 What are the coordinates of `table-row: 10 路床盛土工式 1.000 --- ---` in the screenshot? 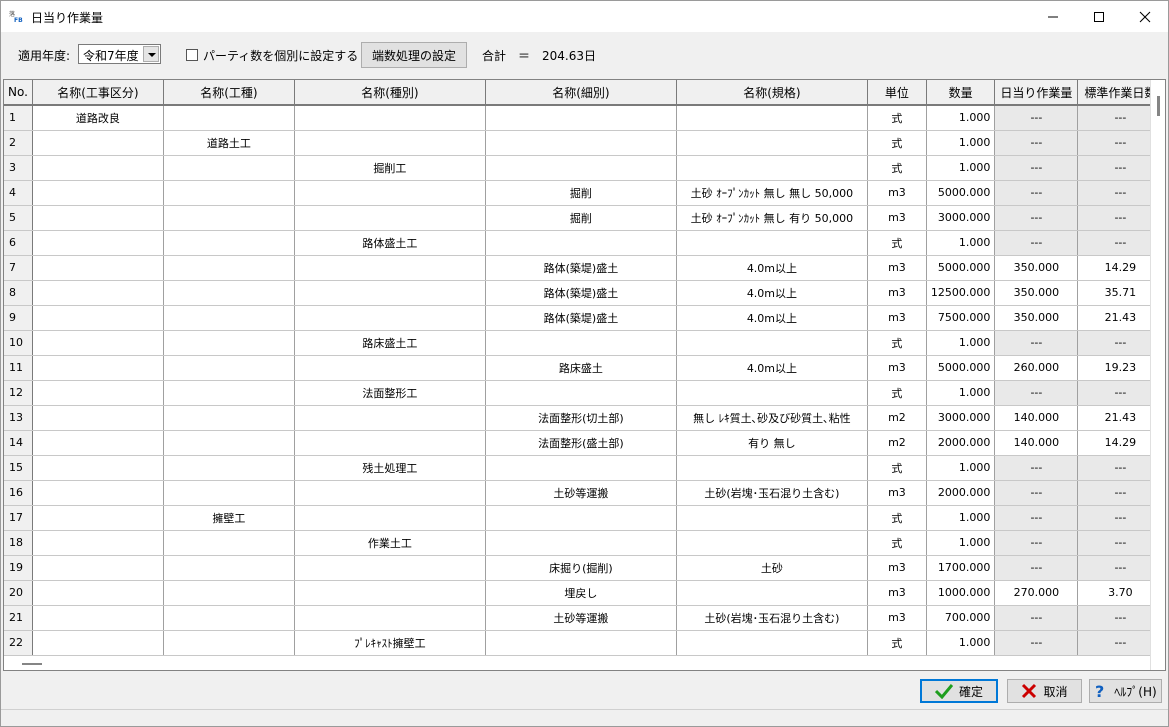 It's located at (584, 343).